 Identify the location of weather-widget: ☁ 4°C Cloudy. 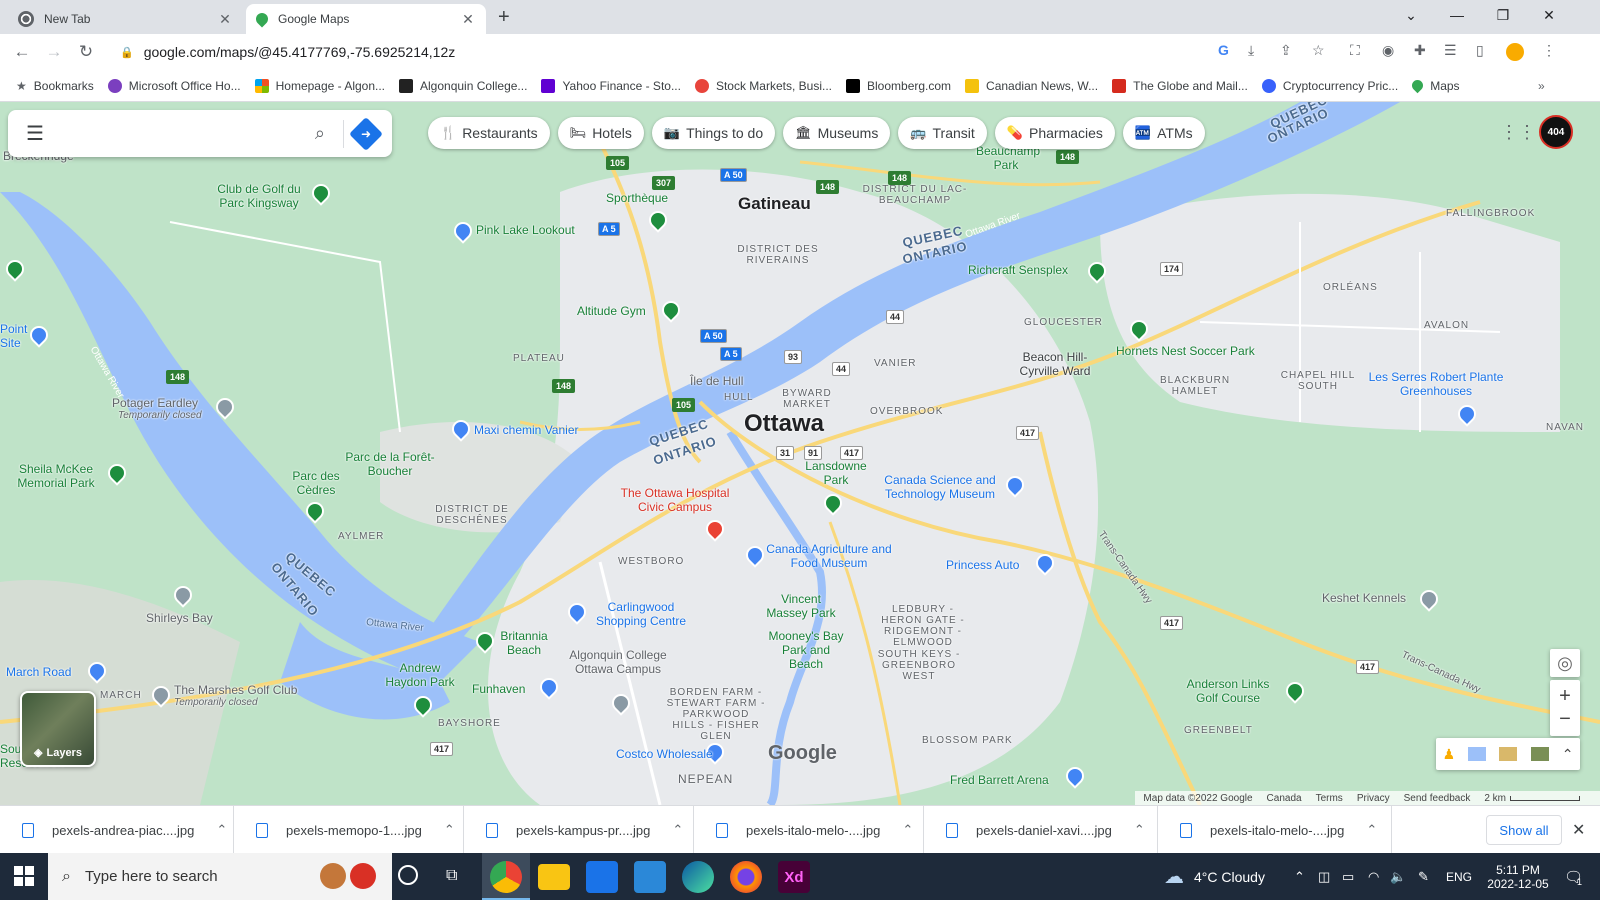
(1214, 876).